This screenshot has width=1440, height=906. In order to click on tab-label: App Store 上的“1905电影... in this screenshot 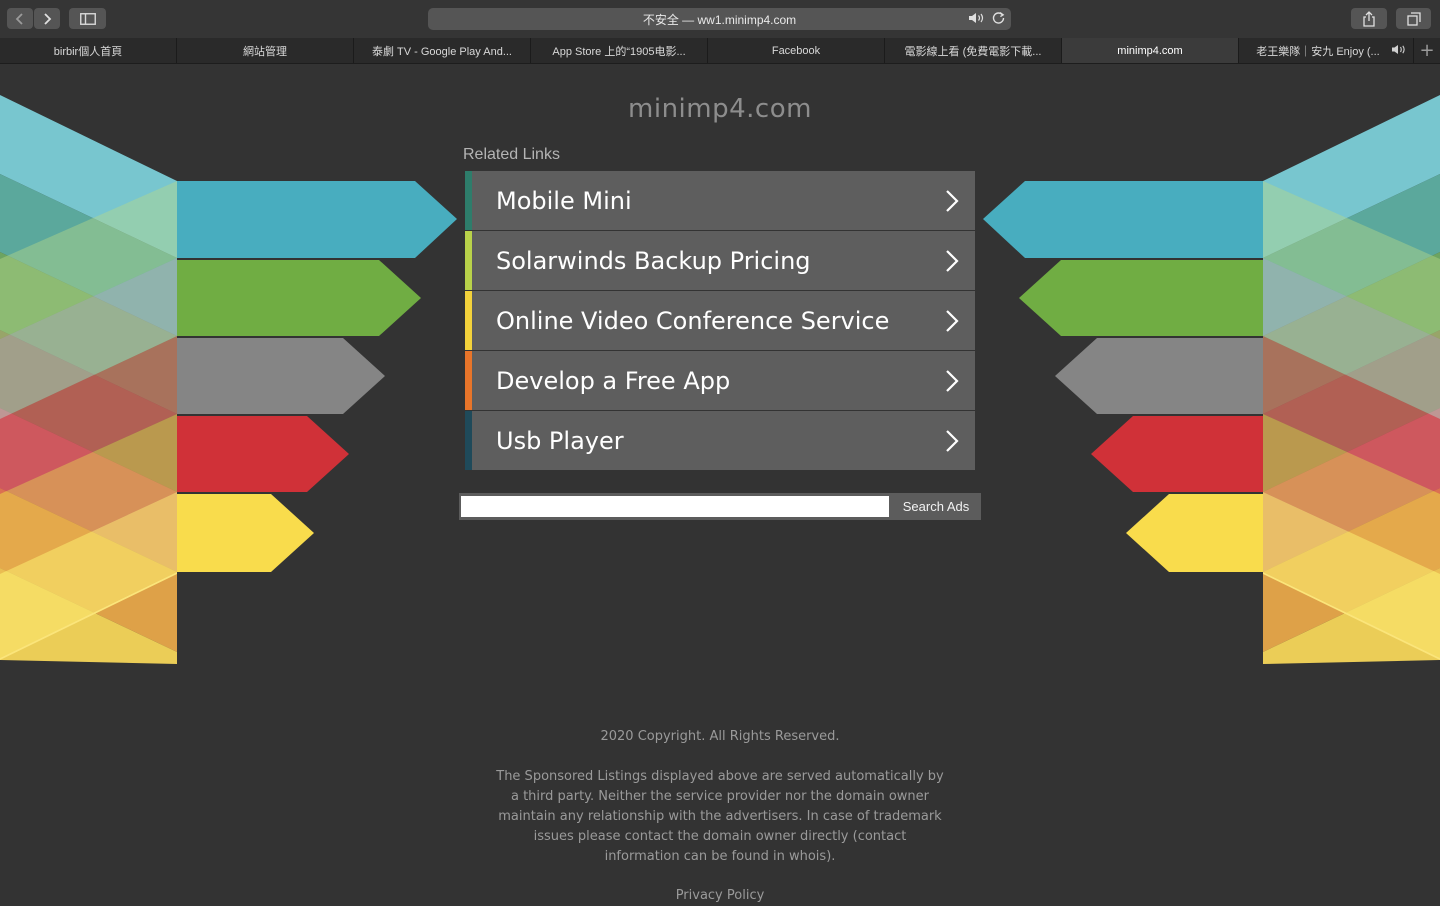, I will do `click(619, 51)`.